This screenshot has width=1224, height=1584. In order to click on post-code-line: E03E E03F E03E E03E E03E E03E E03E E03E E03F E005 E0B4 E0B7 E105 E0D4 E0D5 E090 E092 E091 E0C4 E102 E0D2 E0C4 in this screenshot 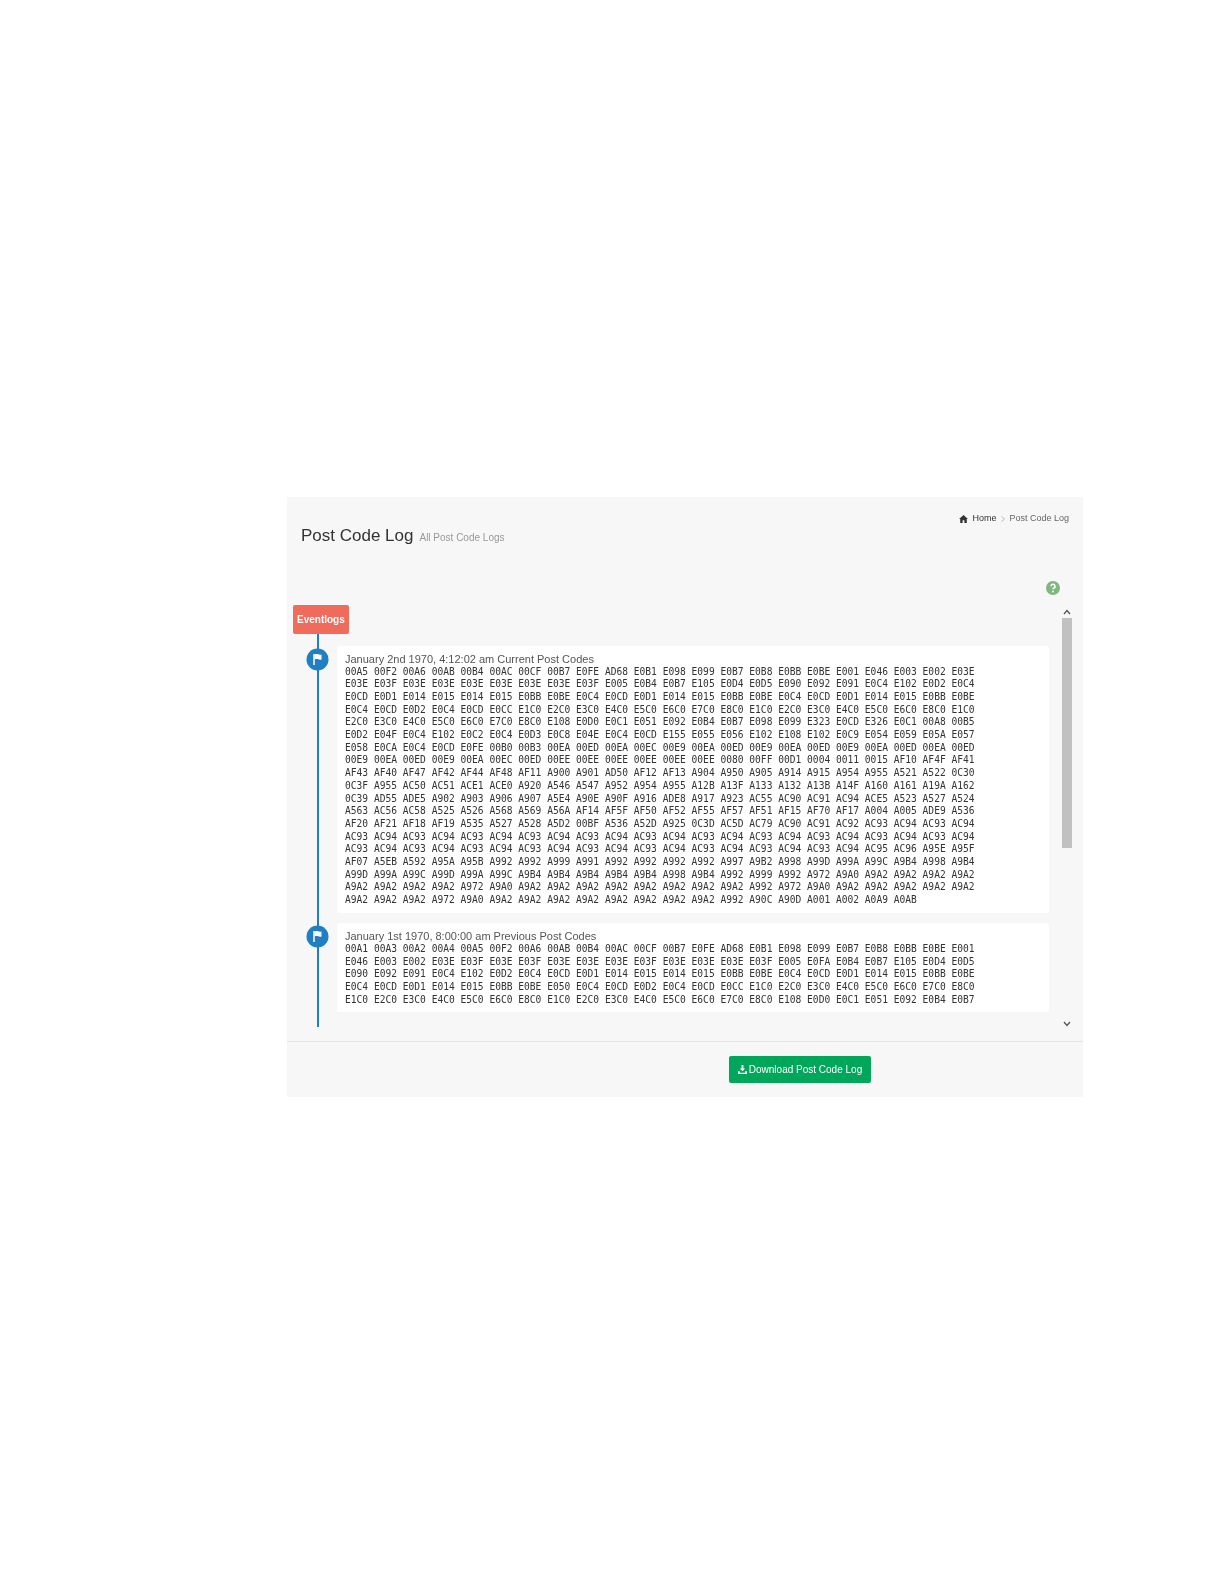, I will do `click(660, 684)`.